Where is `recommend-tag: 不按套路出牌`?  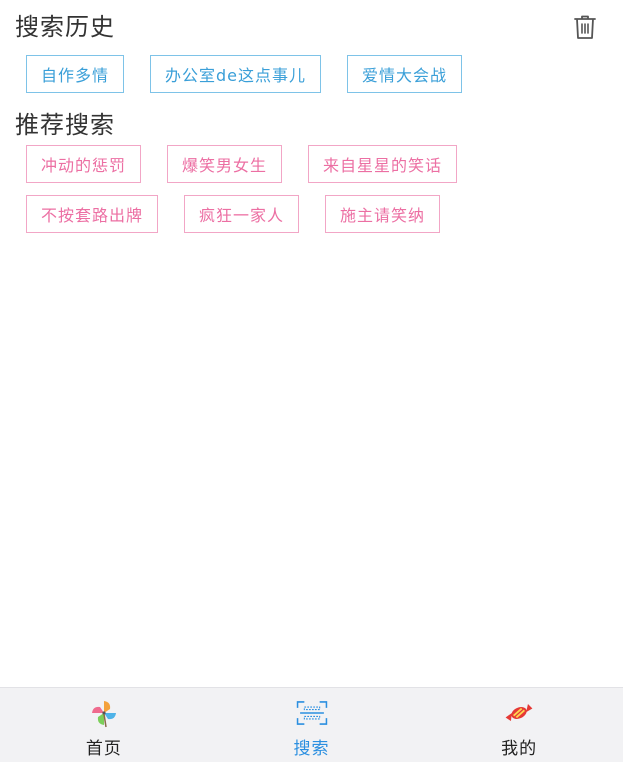 recommend-tag: 不按套路出牌 is located at coordinates (92, 214).